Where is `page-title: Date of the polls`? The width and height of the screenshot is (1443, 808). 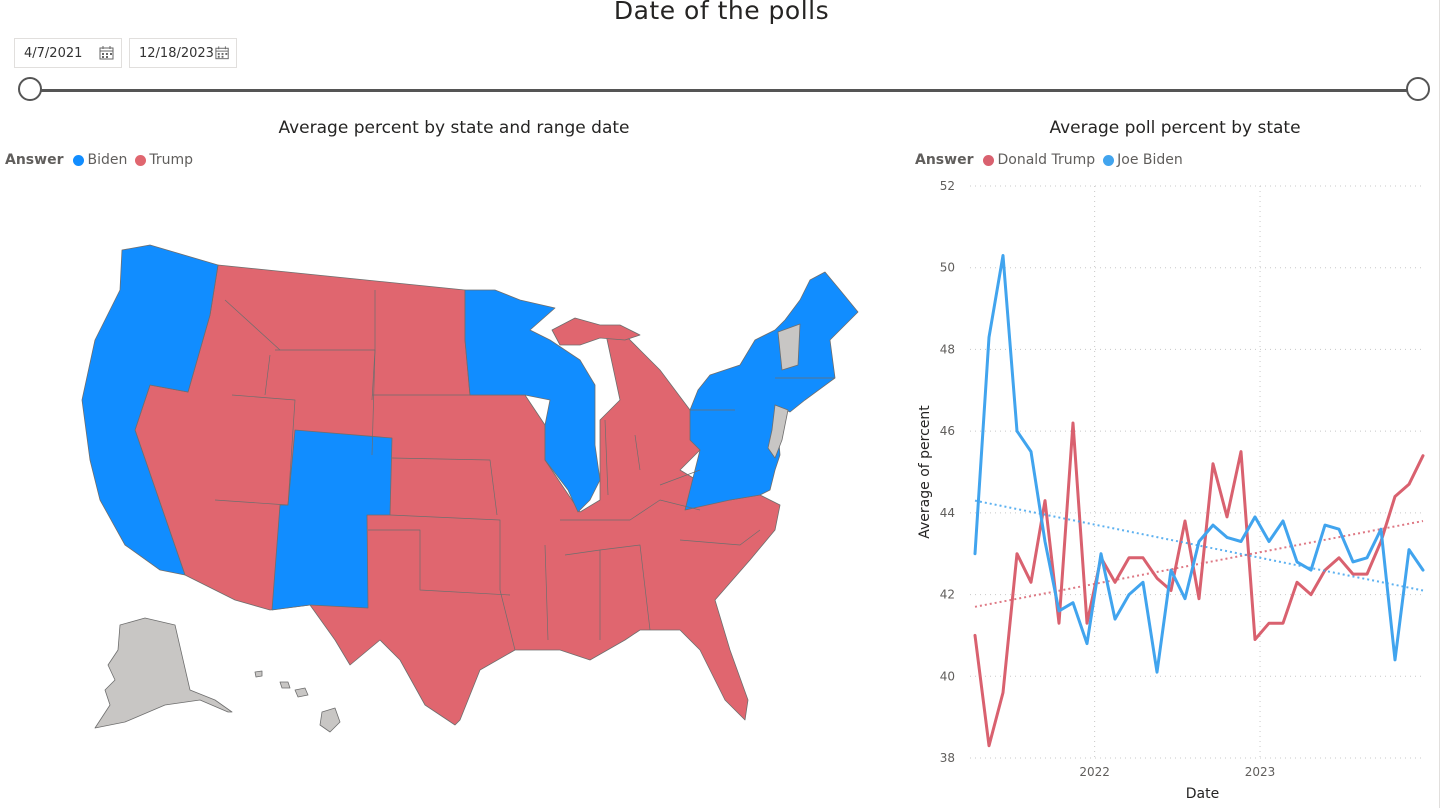
page-title: Date of the polls is located at coordinates (721, 12).